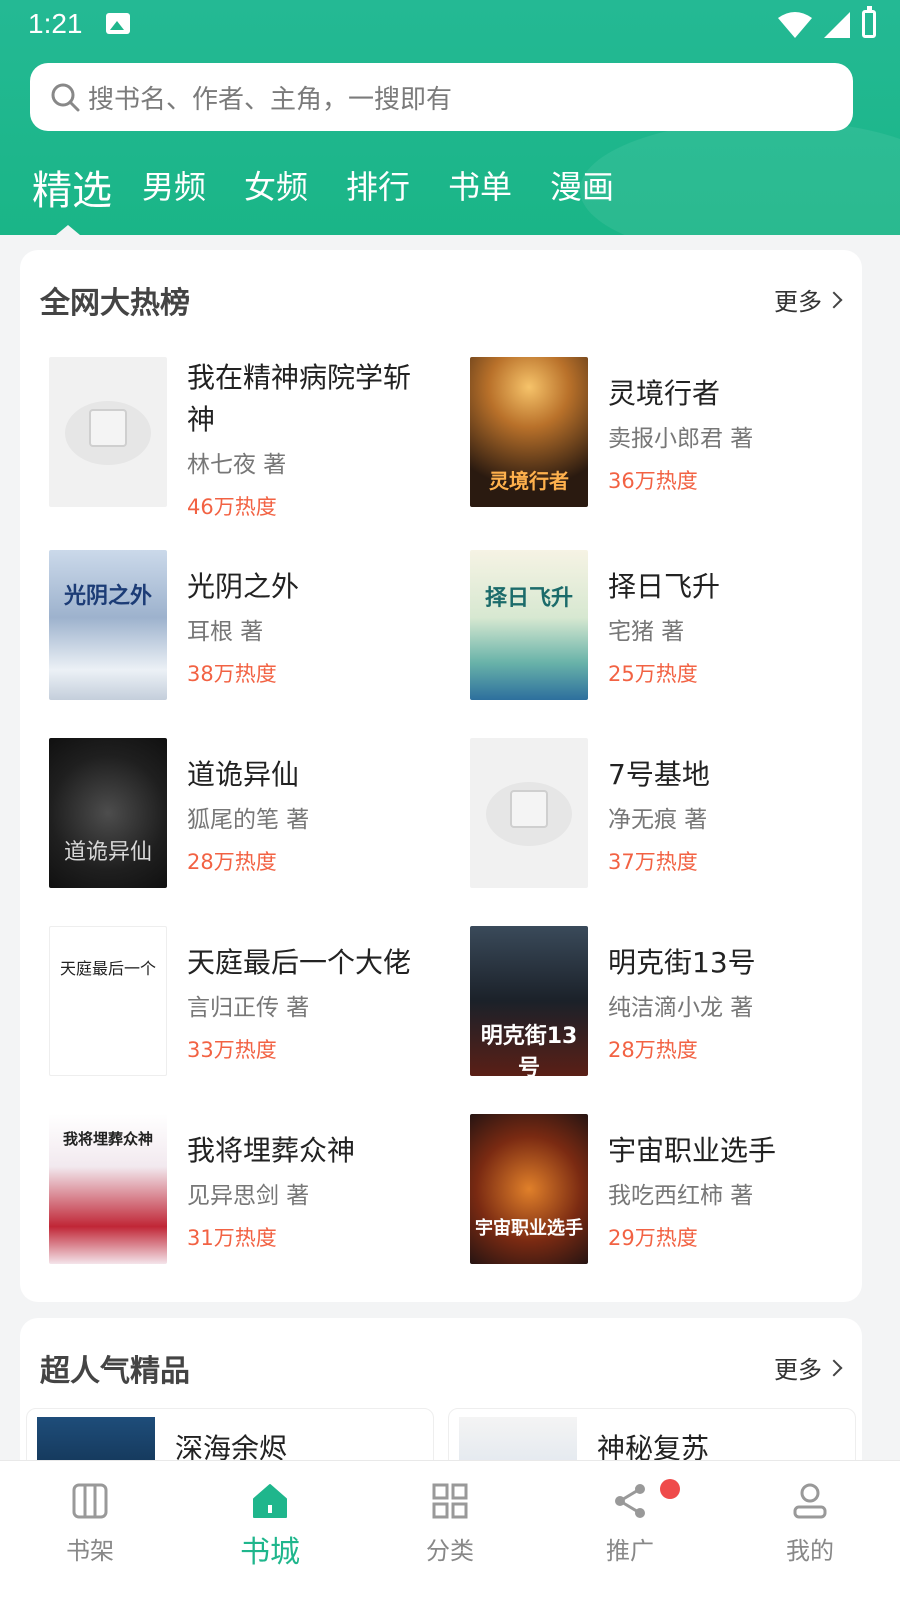 The height and width of the screenshot is (1600, 900). Describe the element at coordinates (249, 438) in the screenshot. I see `book-item: 我在精神病院学斩神 林七夜 著 46万热度` at that location.